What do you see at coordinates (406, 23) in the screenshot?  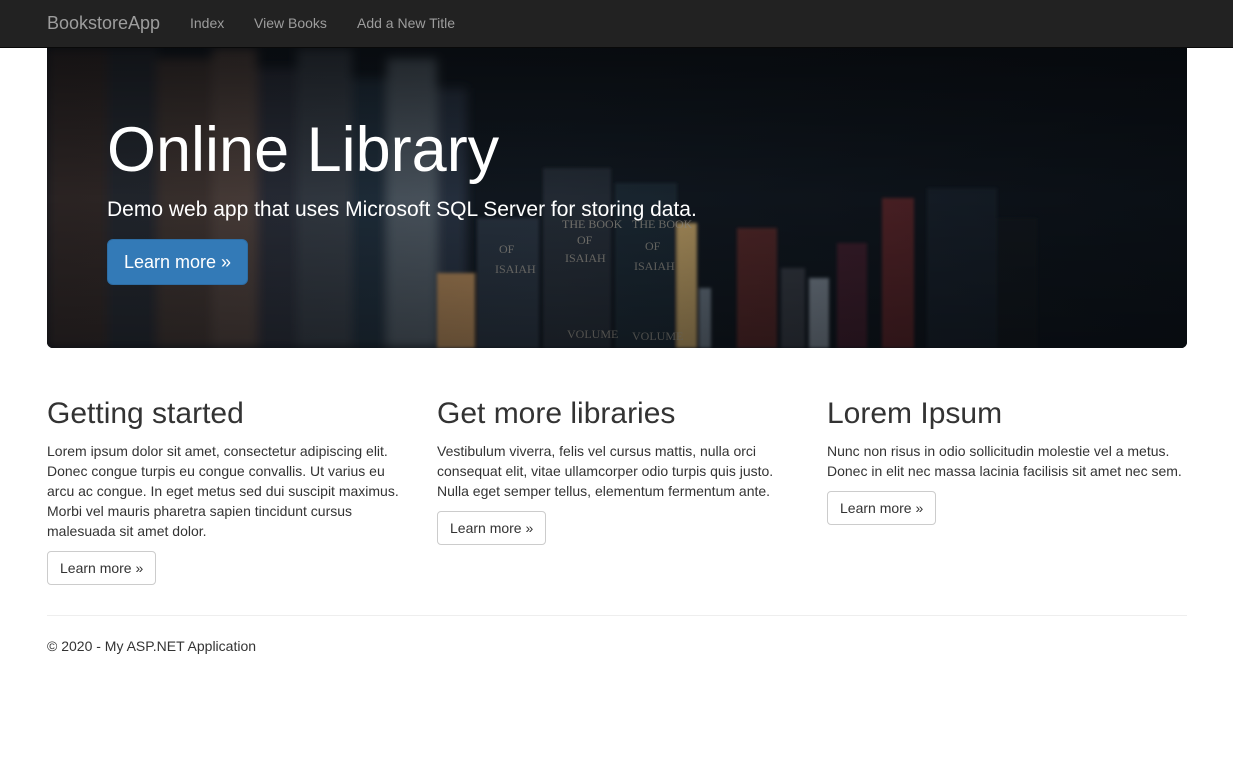 I see `nav-link-add-title: Add a New Title` at bounding box center [406, 23].